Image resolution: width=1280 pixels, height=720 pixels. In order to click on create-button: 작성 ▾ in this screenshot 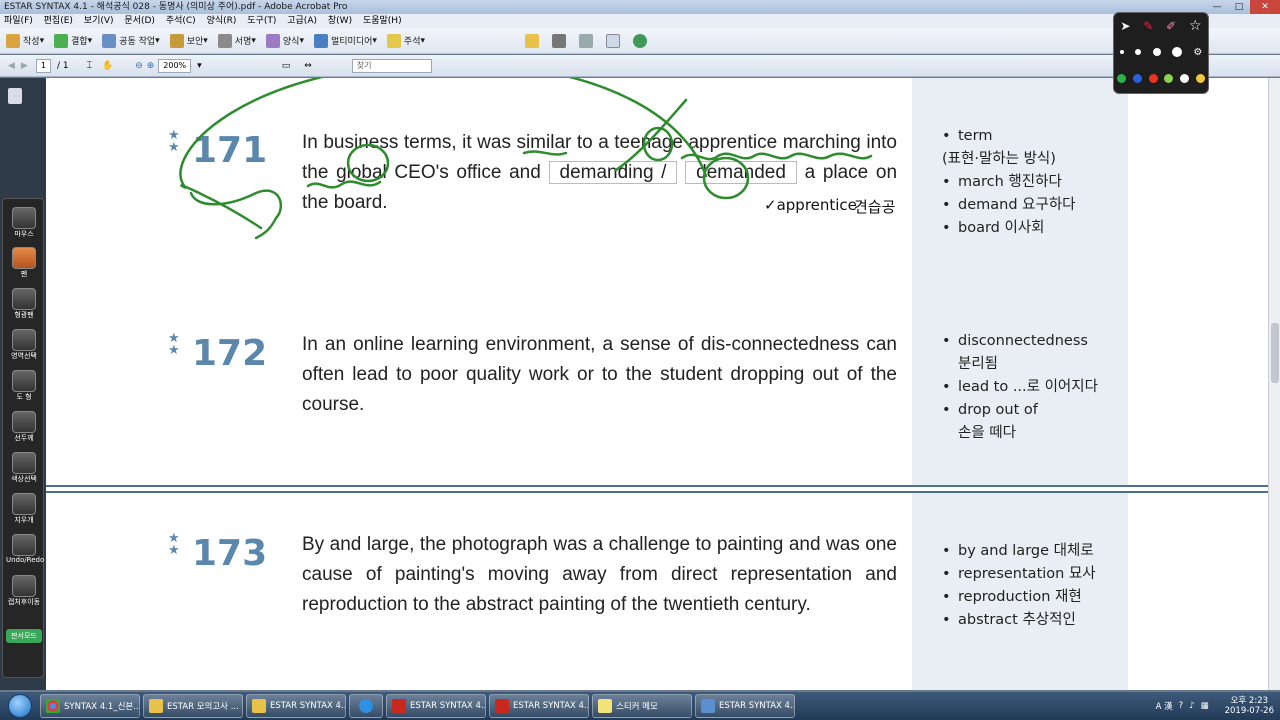, I will do `click(25, 40)`.